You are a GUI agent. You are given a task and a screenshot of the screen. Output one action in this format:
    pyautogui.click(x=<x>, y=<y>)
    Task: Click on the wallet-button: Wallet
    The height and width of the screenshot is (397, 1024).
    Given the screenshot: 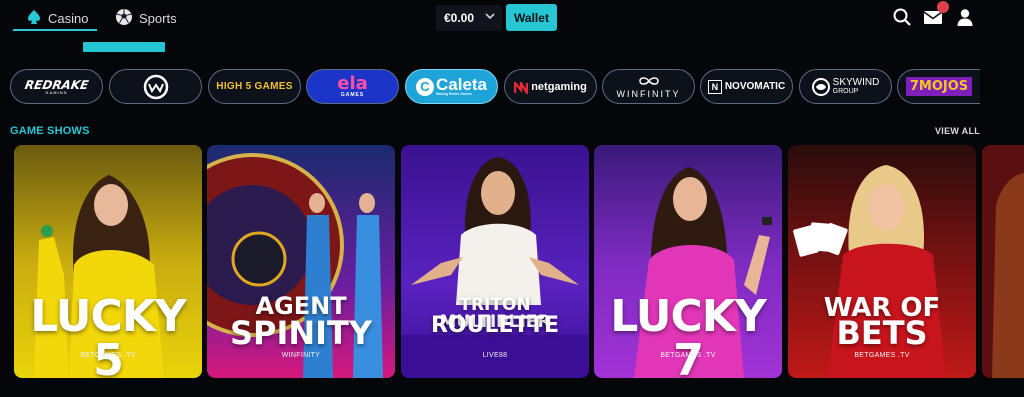 What is the action you would take?
    pyautogui.click(x=531, y=17)
    